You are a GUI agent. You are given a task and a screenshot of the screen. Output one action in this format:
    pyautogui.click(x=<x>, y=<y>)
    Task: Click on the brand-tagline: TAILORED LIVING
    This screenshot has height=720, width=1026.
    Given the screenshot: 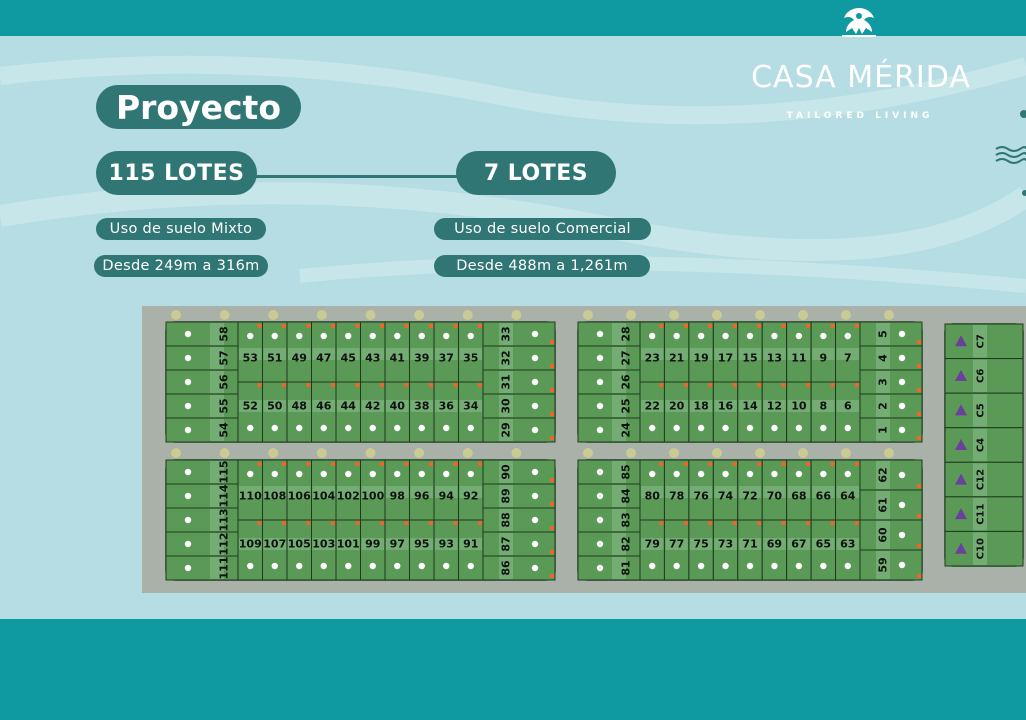 What is the action you would take?
    pyautogui.click(x=860, y=116)
    